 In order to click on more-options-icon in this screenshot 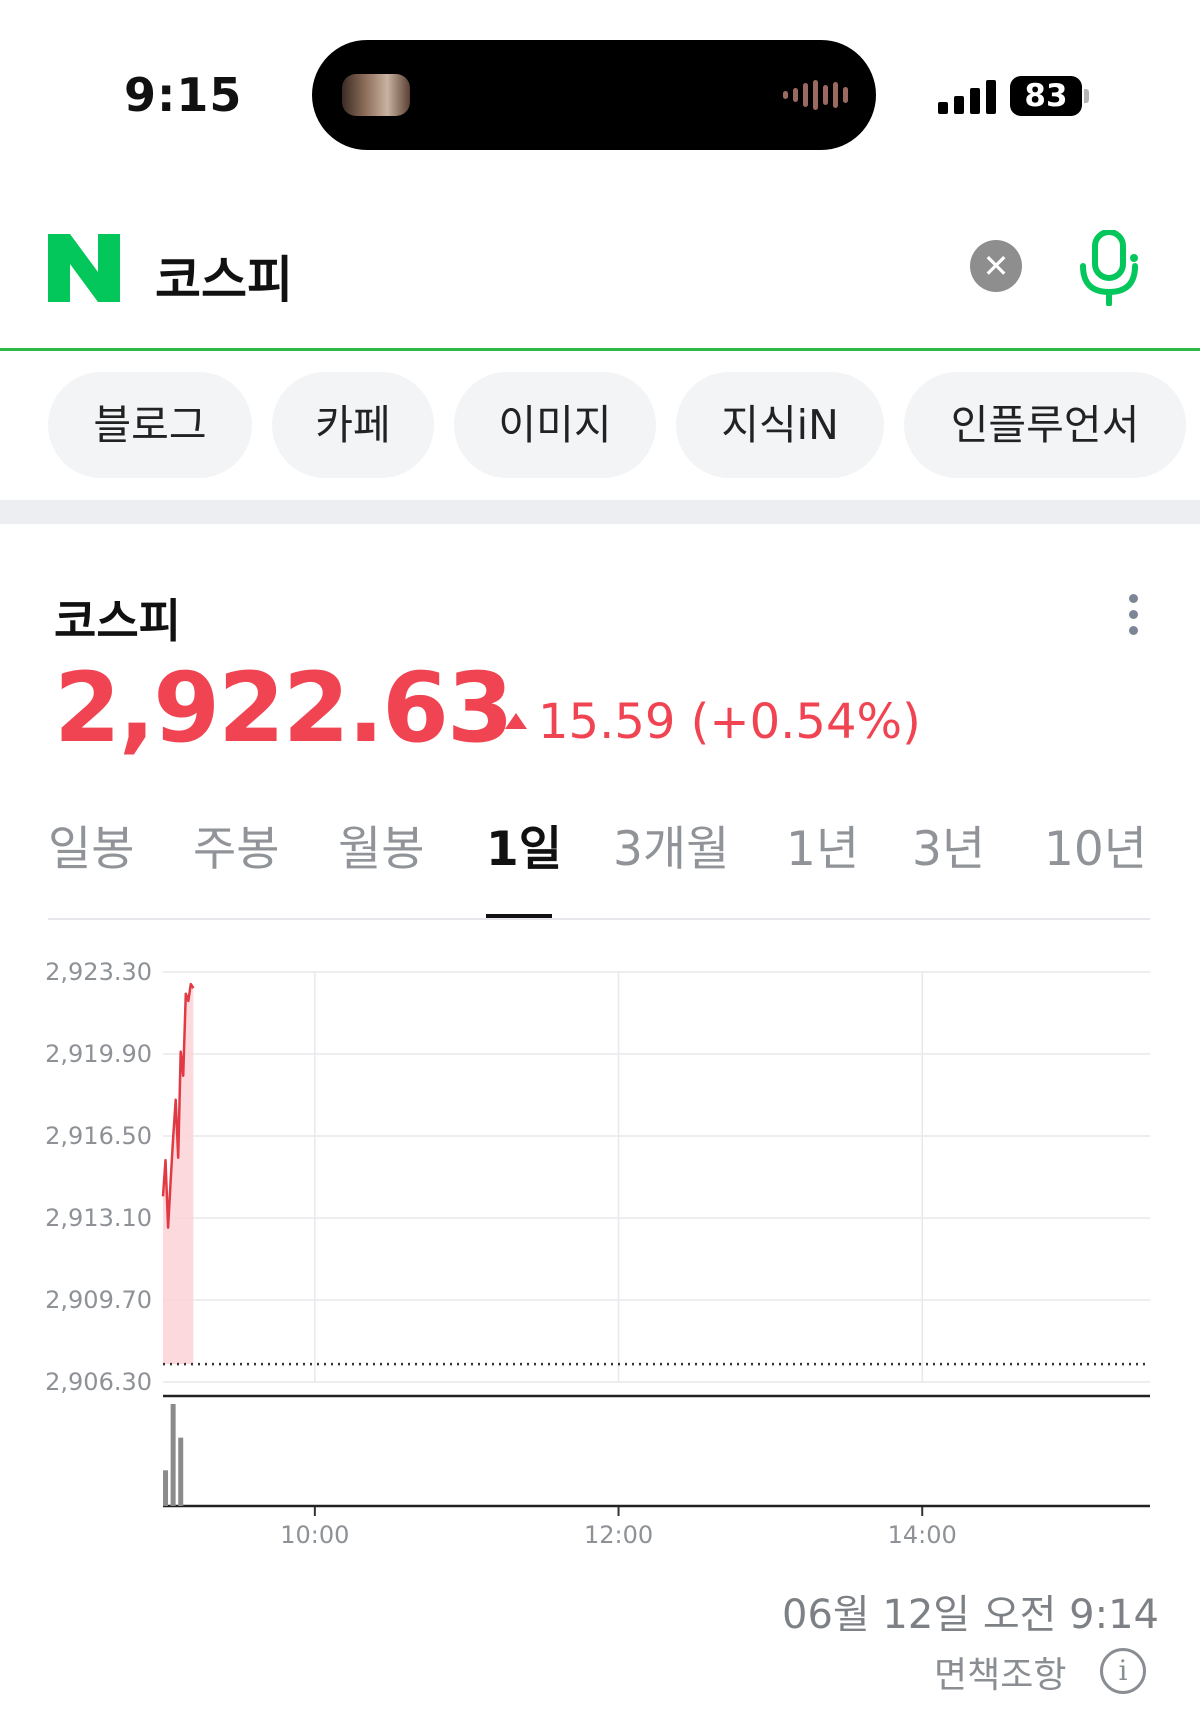, I will do `click(1134, 616)`.